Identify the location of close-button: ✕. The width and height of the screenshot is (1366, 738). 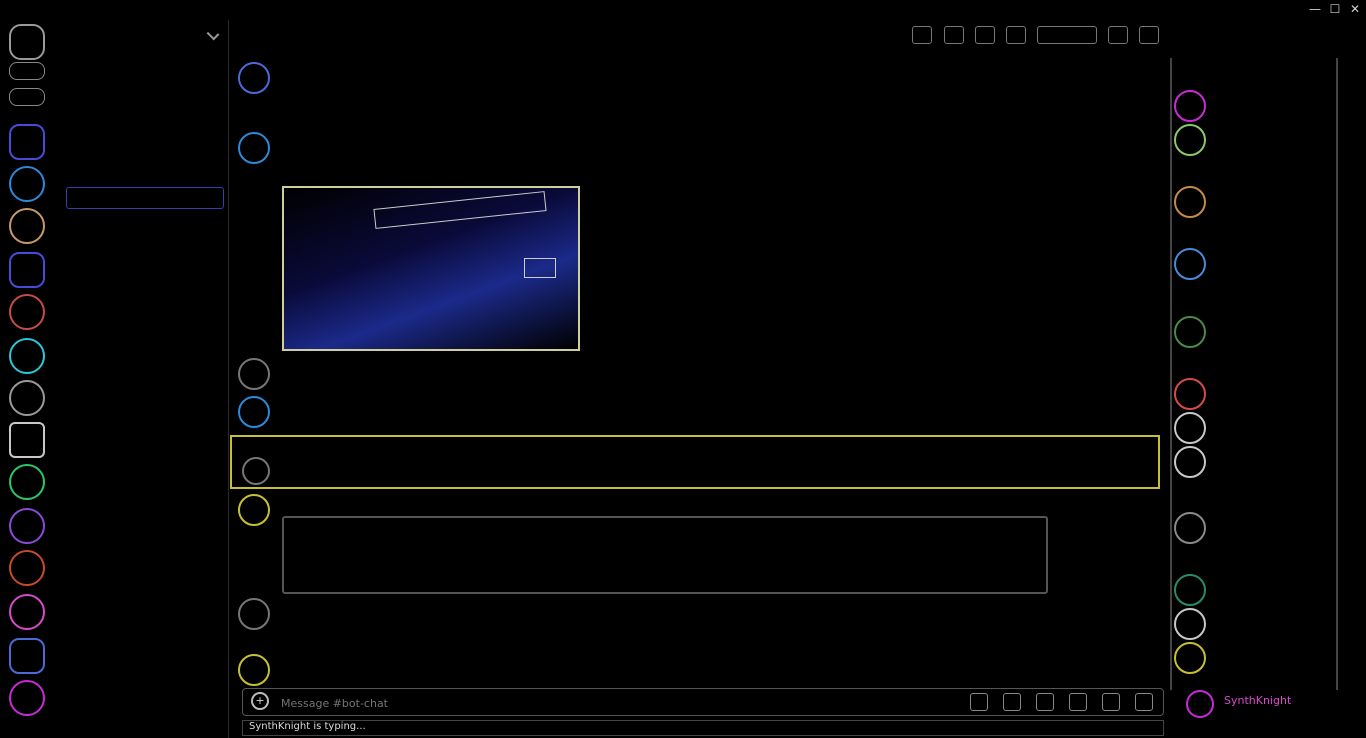
(1355, 9).